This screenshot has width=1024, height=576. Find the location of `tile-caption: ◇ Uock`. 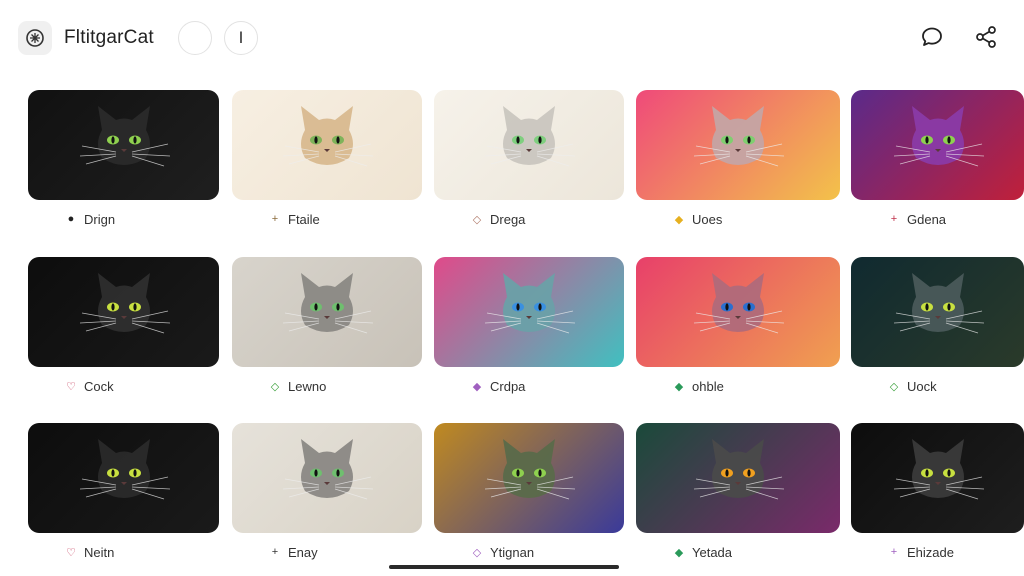

tile-caption: ◇ Uock is located at coordinates (911, 386).